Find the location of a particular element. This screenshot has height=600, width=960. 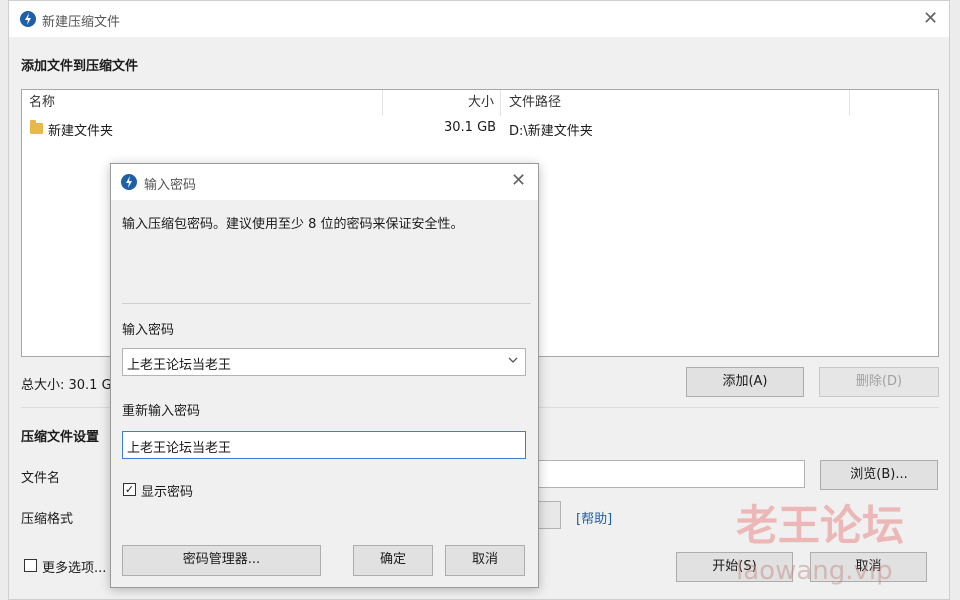

table-row: 新建文件夹 30.1 GB D:\新建文件夹 is located at coordinates (480, 128).